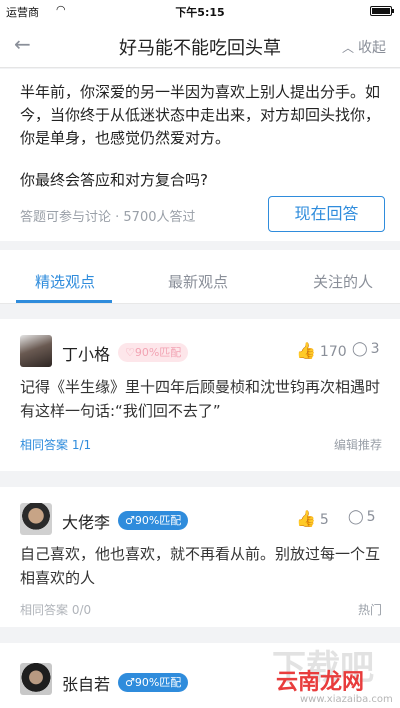 The width and height of the screenshot is (400, 708). Describe the element at coordinates (375, 349) in the screenshot. I see `comment-count: 3` at that location.